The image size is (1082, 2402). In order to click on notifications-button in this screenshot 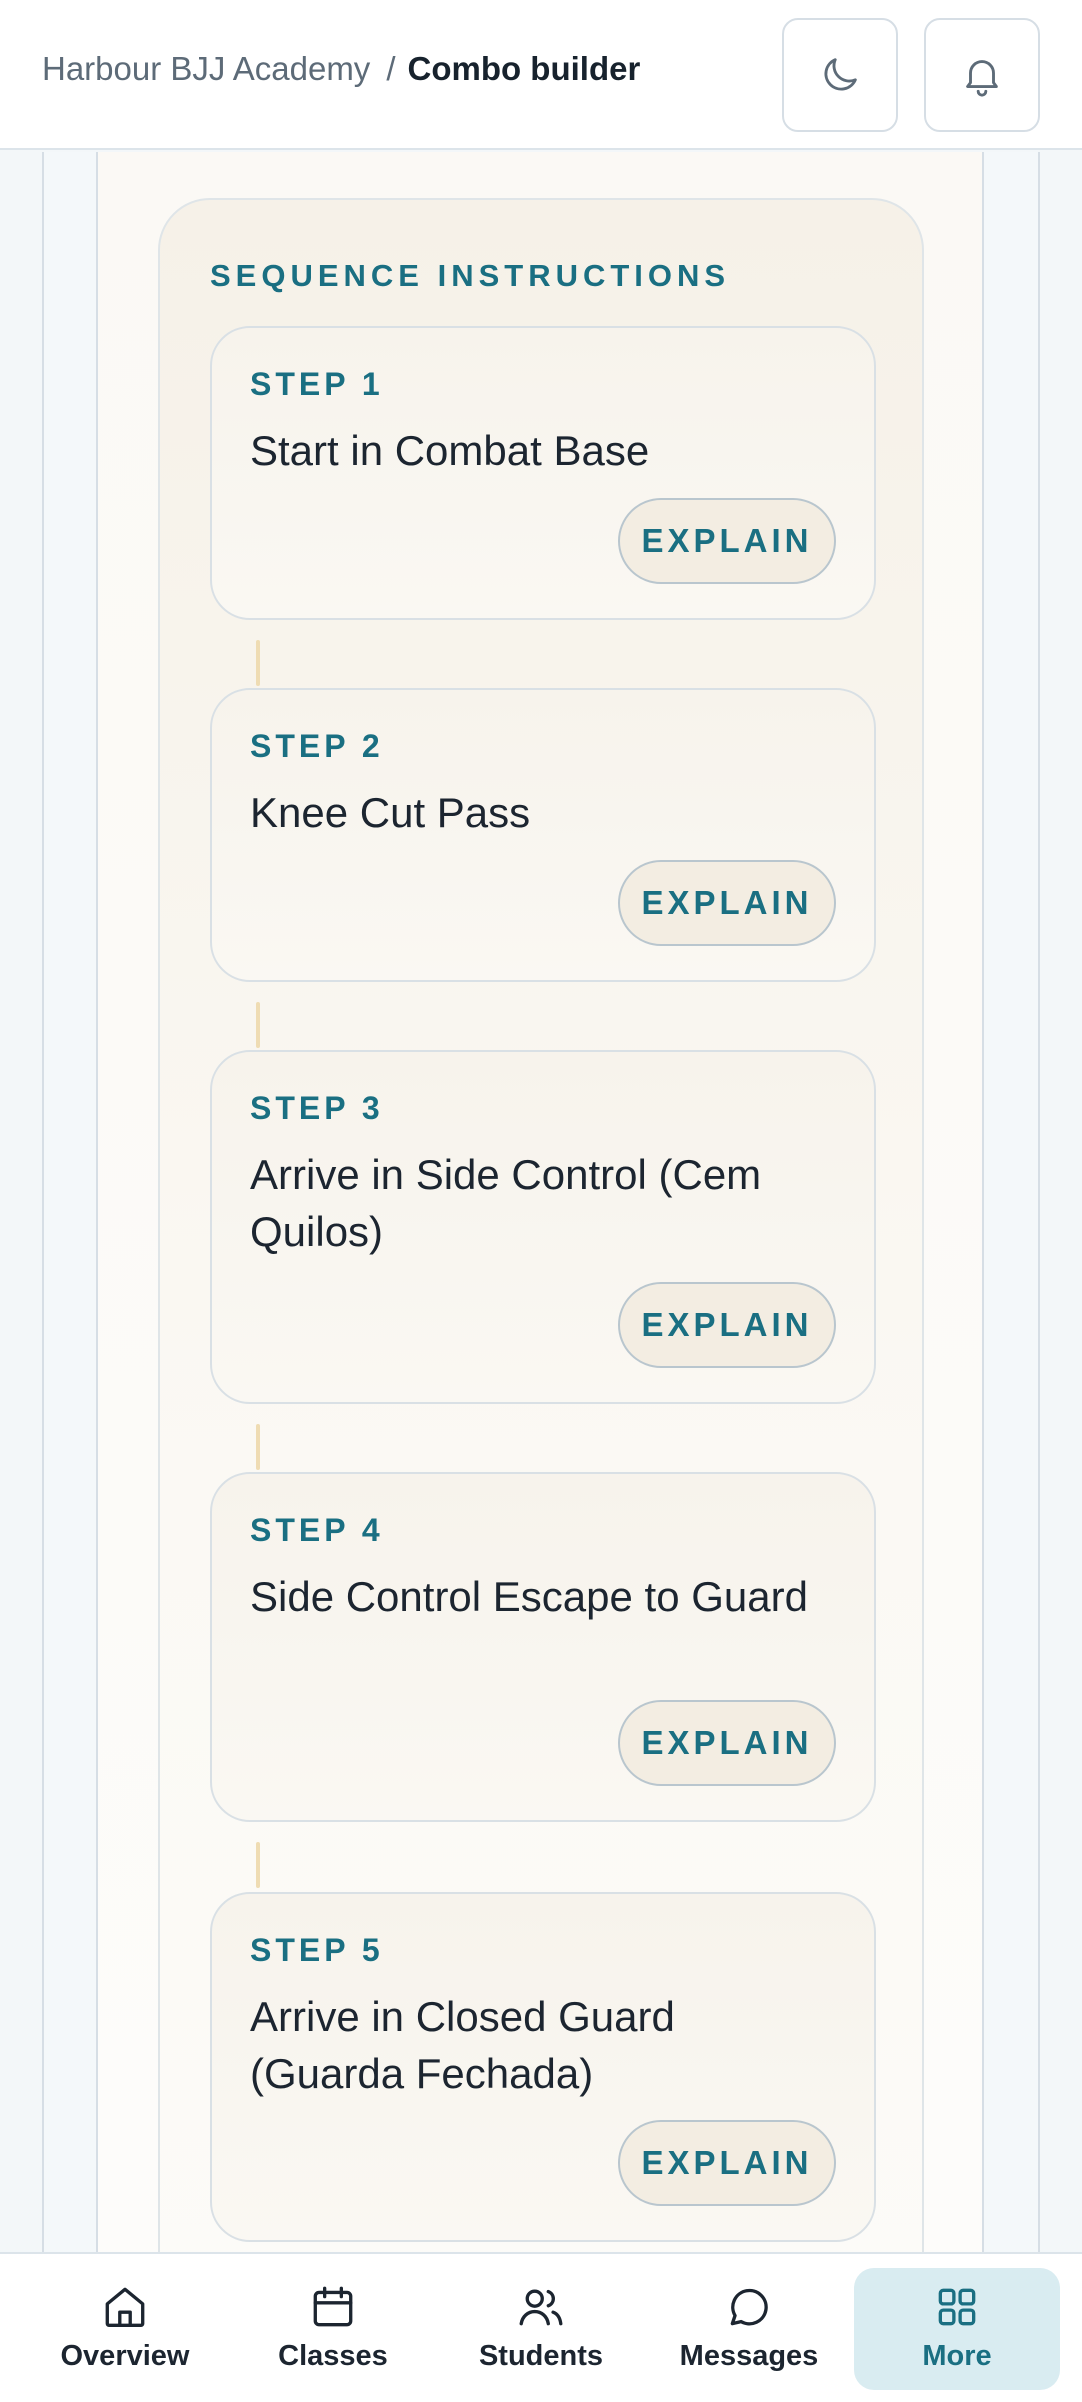, I will do `click(982, 75)`.